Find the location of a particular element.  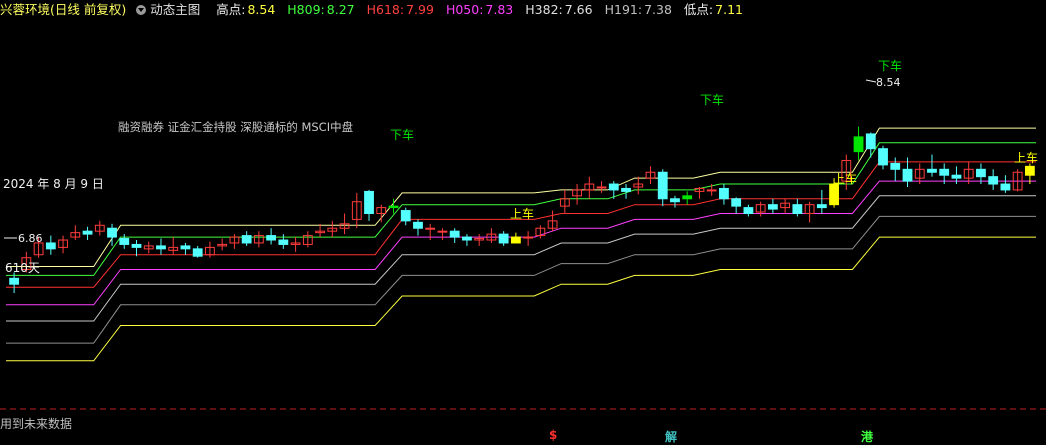

high-value-arrow is located at coordinates (871, 81).